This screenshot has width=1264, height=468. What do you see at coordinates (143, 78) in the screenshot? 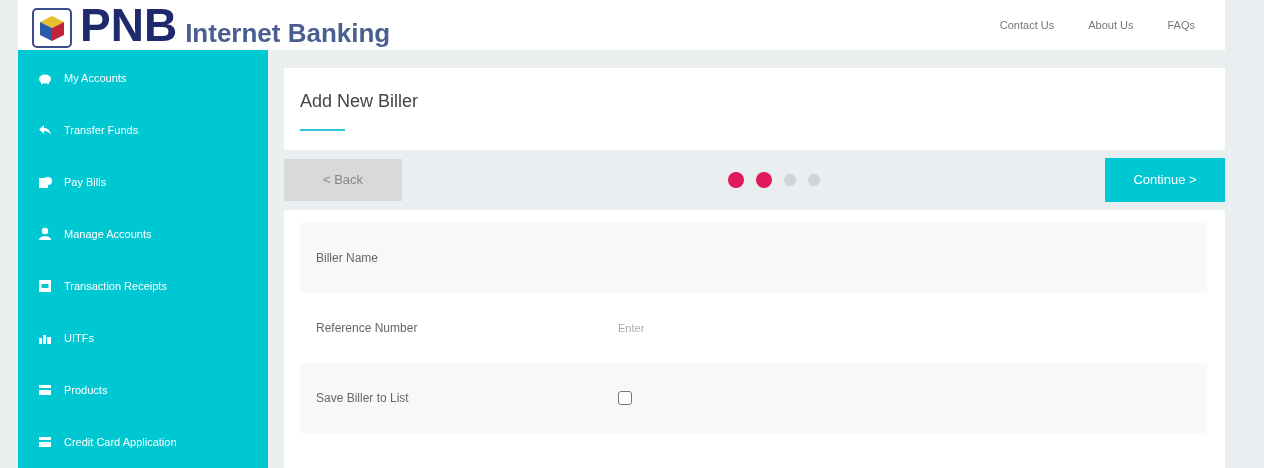
I see `sidebar-item: My Accounts` at bounding box center [143, 78].